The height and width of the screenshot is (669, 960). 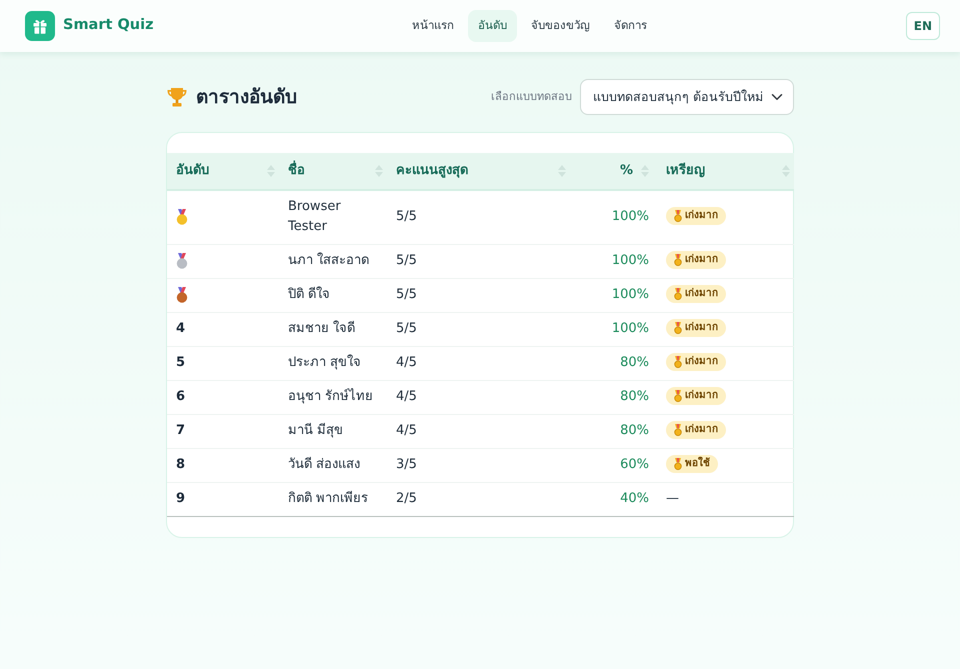 I want to click on score-text: 2/5, so click(x=478, y=499).